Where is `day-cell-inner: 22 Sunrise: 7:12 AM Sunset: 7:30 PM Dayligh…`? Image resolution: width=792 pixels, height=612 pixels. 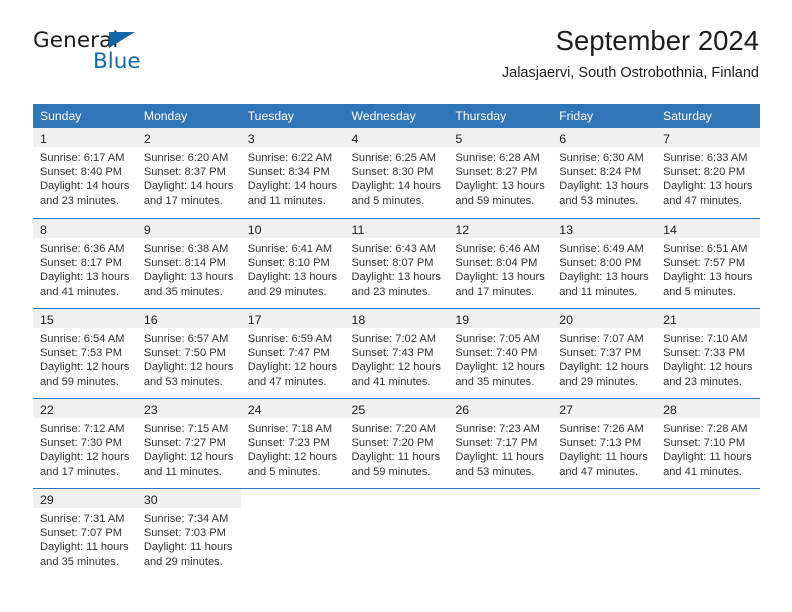
day-cell-inner: 22 Sunrise: 7:12 AM Sunset: 7:30 PM Dayligh… is located at coordinates (85, 443).